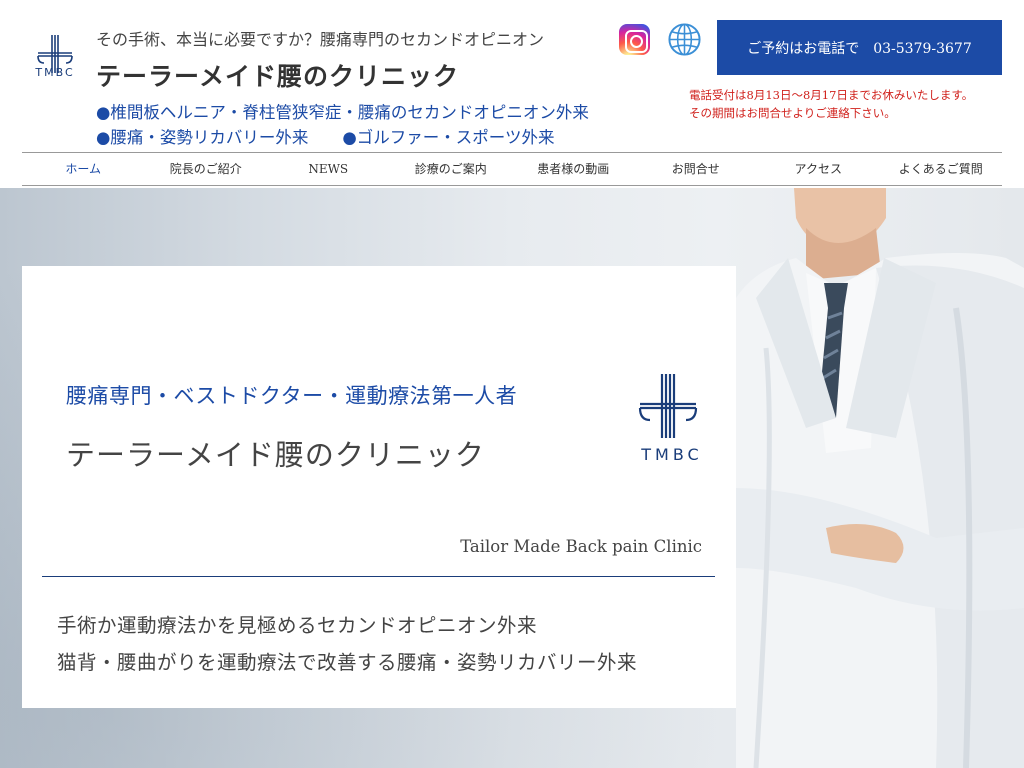 This screenshot has height=768, width=1024. I want to click on nav-item-news: NEWS, so click(328, 169).